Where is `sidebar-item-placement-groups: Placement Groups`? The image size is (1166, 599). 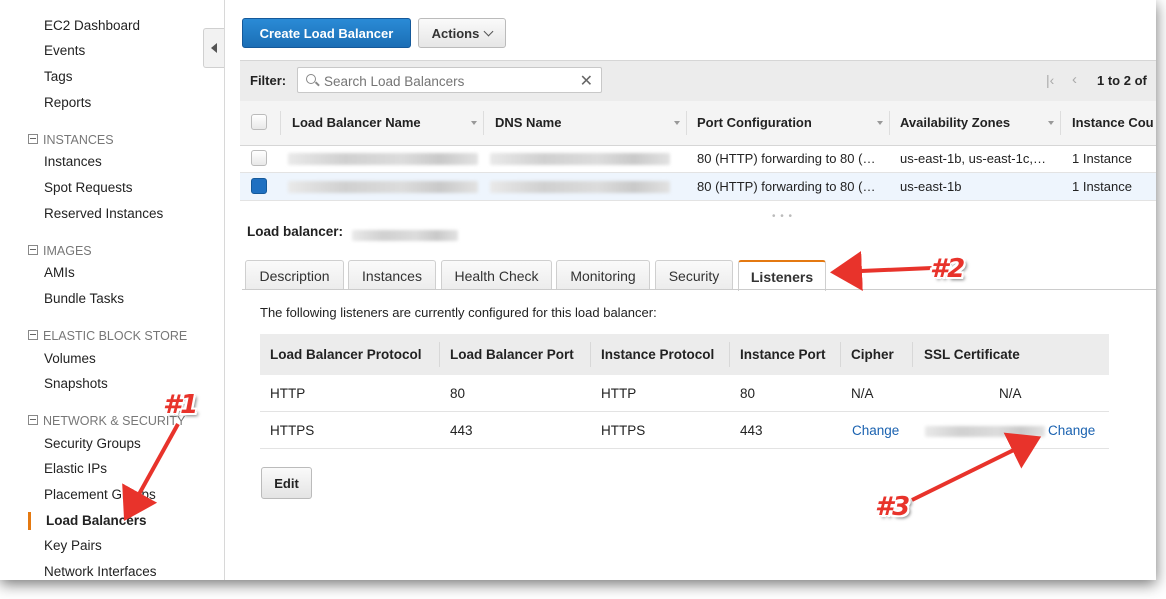
sidebar-item-placement-groups: Placement Groups is located at coordinates (100, 494).